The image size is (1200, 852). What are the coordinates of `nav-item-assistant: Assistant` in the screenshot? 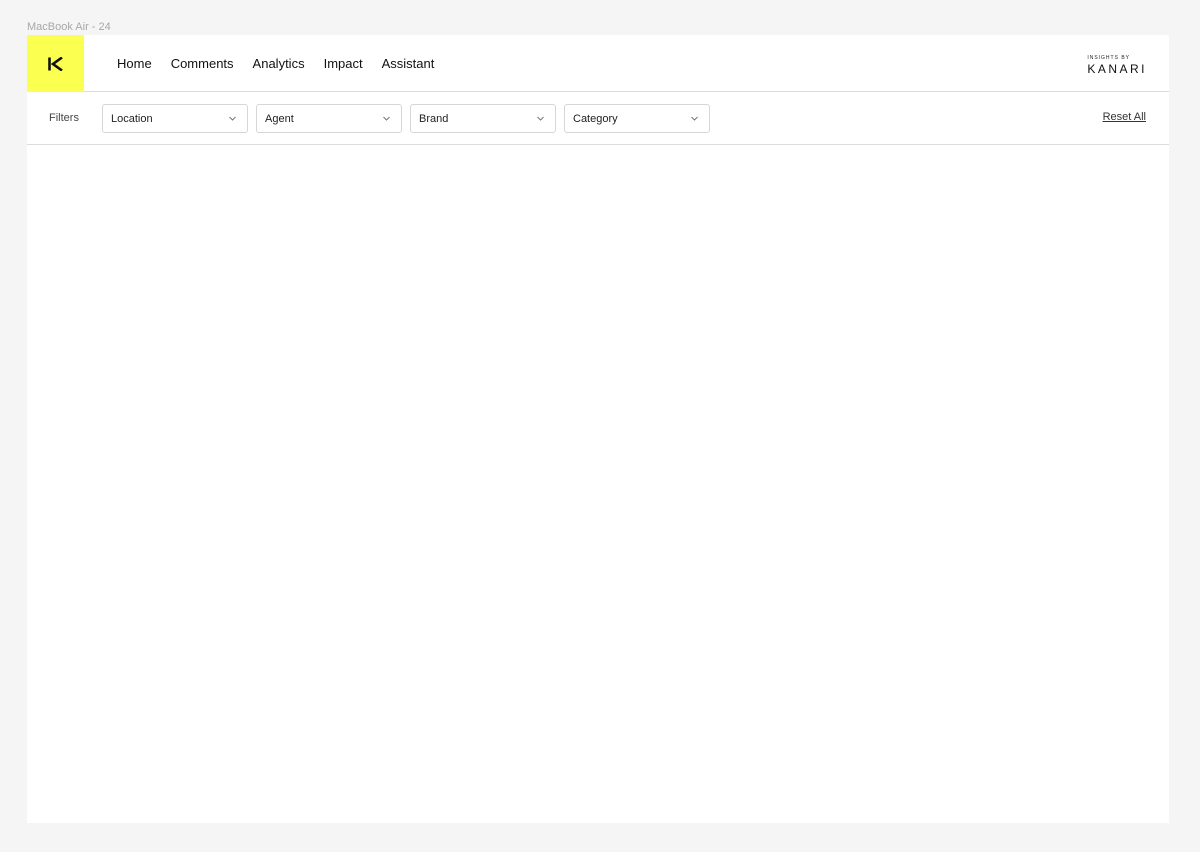 It's located at (408, 63).